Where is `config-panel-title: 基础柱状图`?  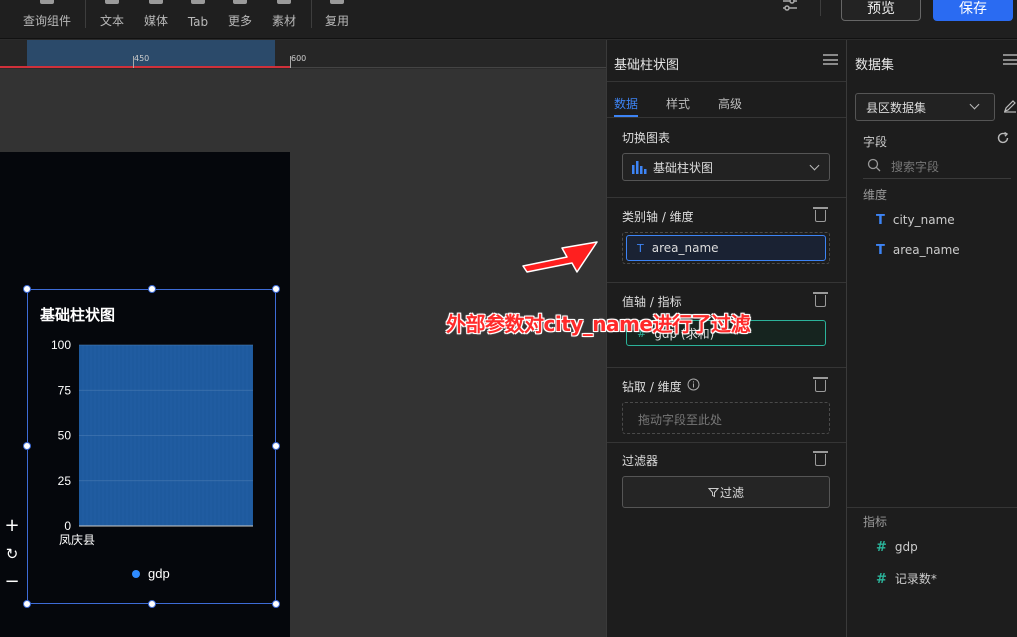
config-panel-title: 基础柱状图 is located at coordinates (647, 65).